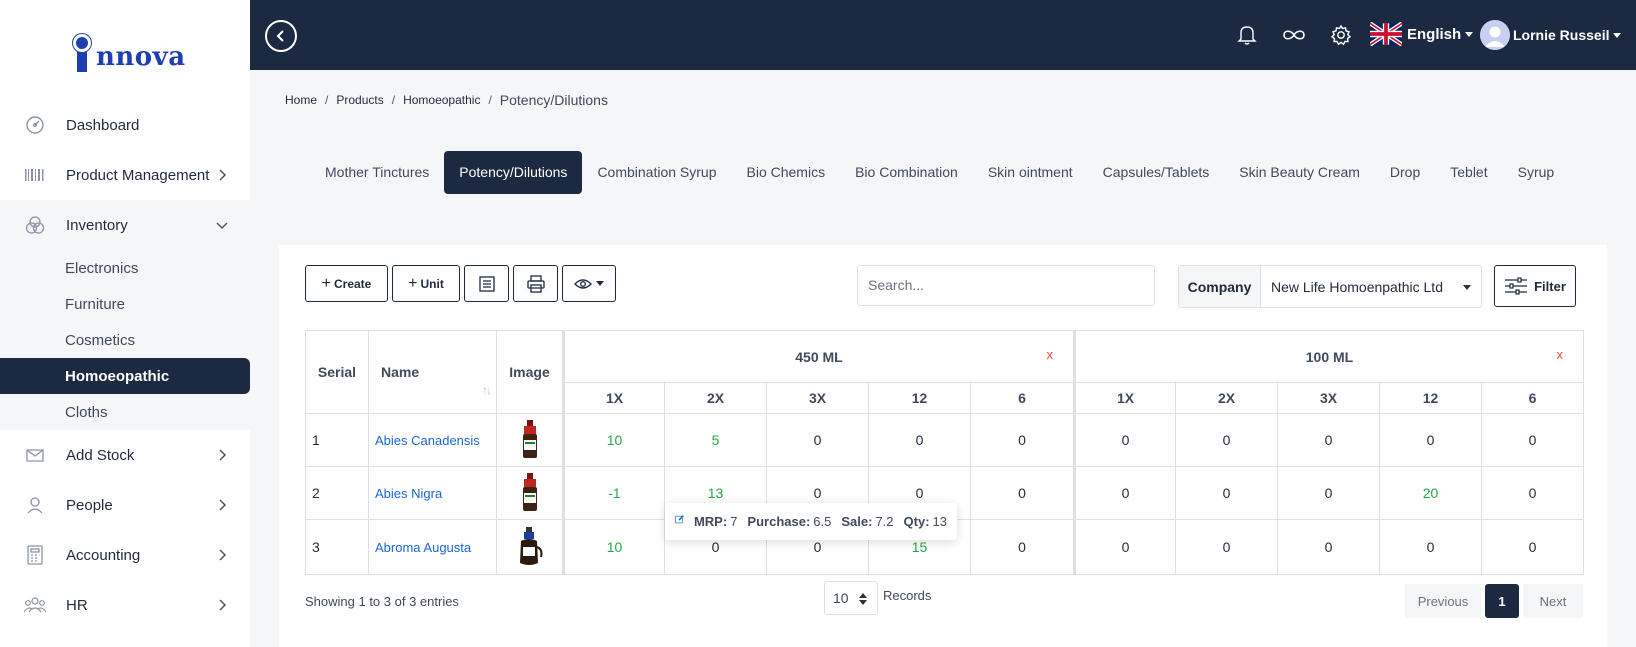 Image resolution: width=1636 pixels, height=647 pixels. I want to click on sidebar-item-product-management: Product Management, so click(125, 175).